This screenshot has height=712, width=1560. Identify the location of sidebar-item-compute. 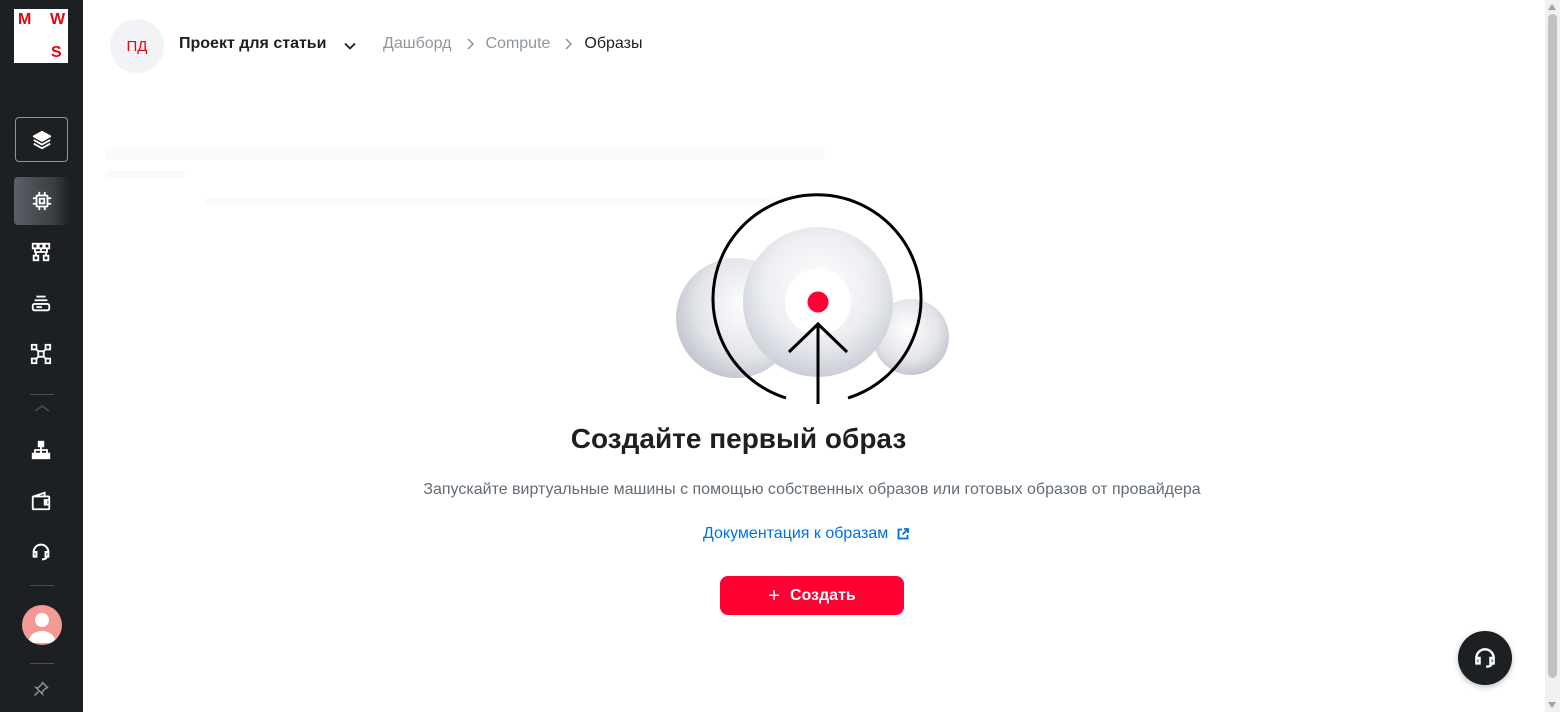
(42, 201).